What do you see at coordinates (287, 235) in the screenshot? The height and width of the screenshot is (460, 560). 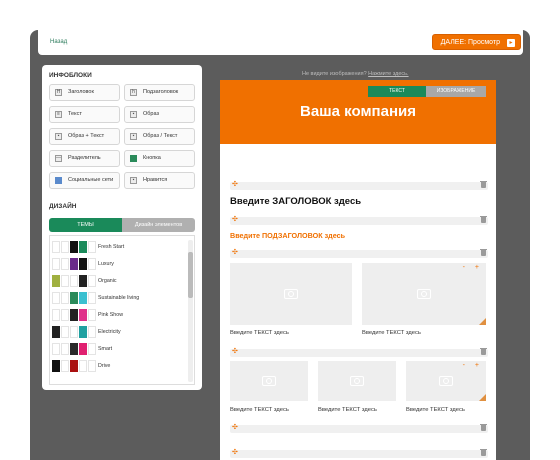 I see `subheading-block: Введите ПОДЗАГОЛОВОК здесь` at bounding box center [287, 235].